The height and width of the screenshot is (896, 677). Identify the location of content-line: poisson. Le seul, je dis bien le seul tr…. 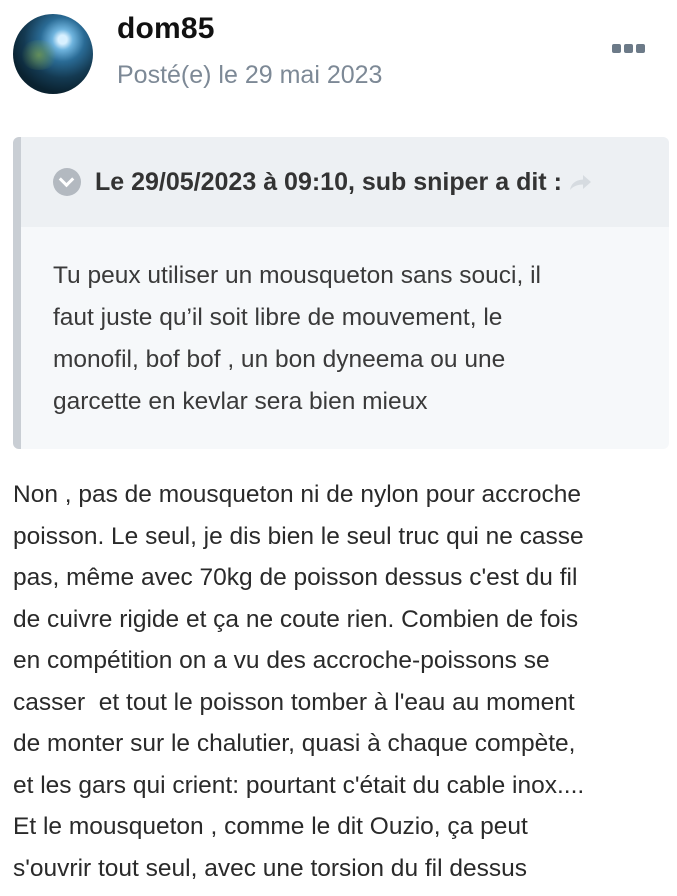
(298, 536).